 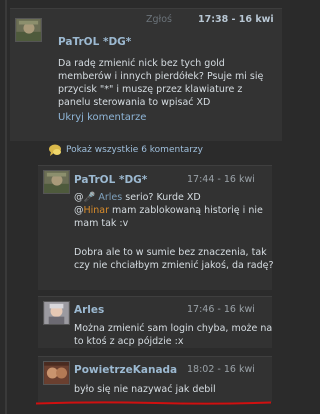 I want to click on reply-time: 17:44 - 16 kwi, so click(x=221, y=179).